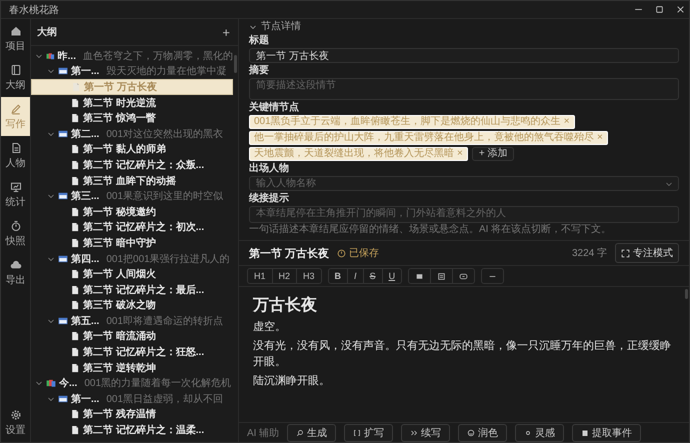 This screenshot has width=690, height=443. What do you see at coordinates (15, 272) in the screenshot?
I see `nav-item: 导出` at bounding box center [15, 272].